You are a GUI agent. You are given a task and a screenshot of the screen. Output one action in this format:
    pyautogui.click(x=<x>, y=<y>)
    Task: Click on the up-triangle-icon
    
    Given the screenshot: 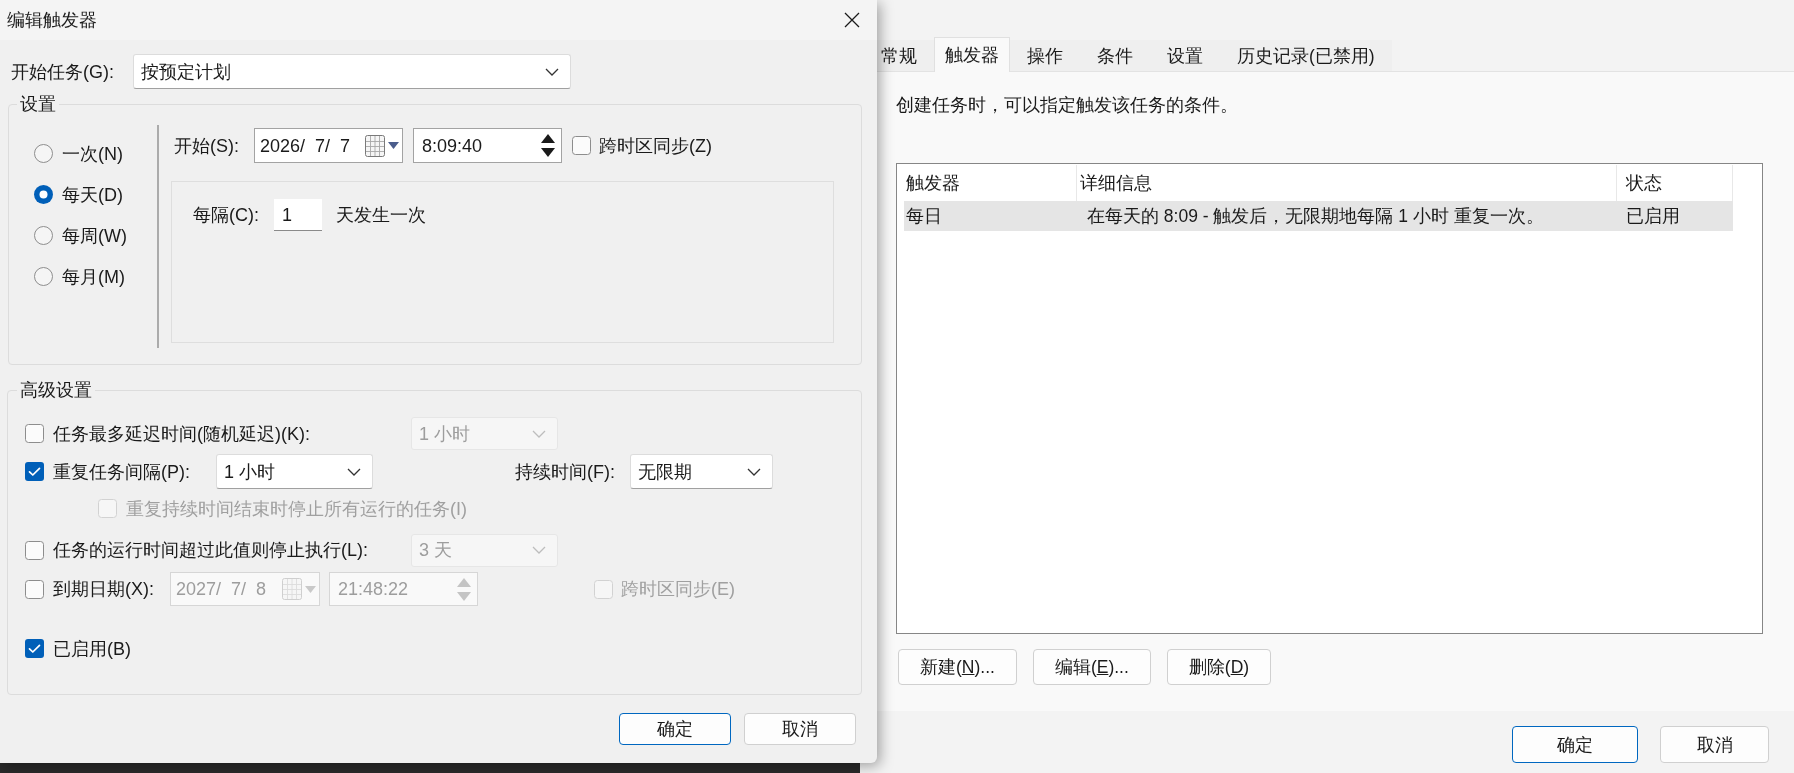 What is the action you would take?
    pyautogui.click(x=548, y=138)
    